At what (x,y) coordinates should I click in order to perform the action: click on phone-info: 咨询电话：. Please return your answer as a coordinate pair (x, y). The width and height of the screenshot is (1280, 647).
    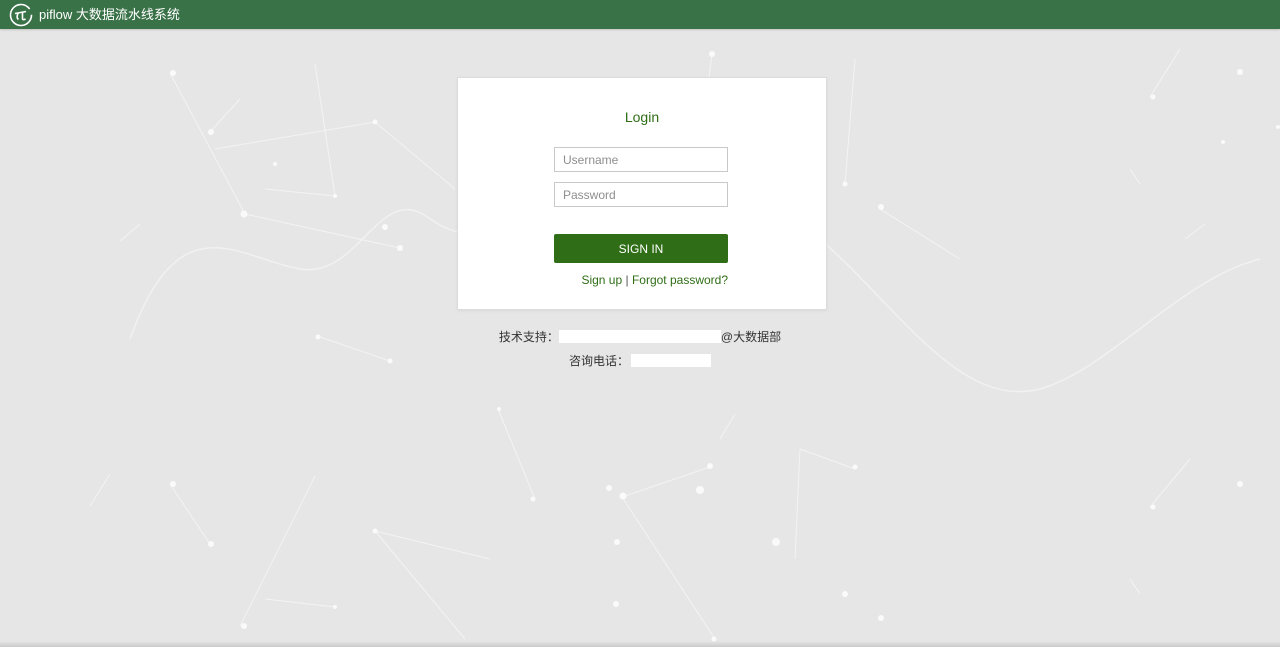
    Looking at the image, I should click on (640, 361).